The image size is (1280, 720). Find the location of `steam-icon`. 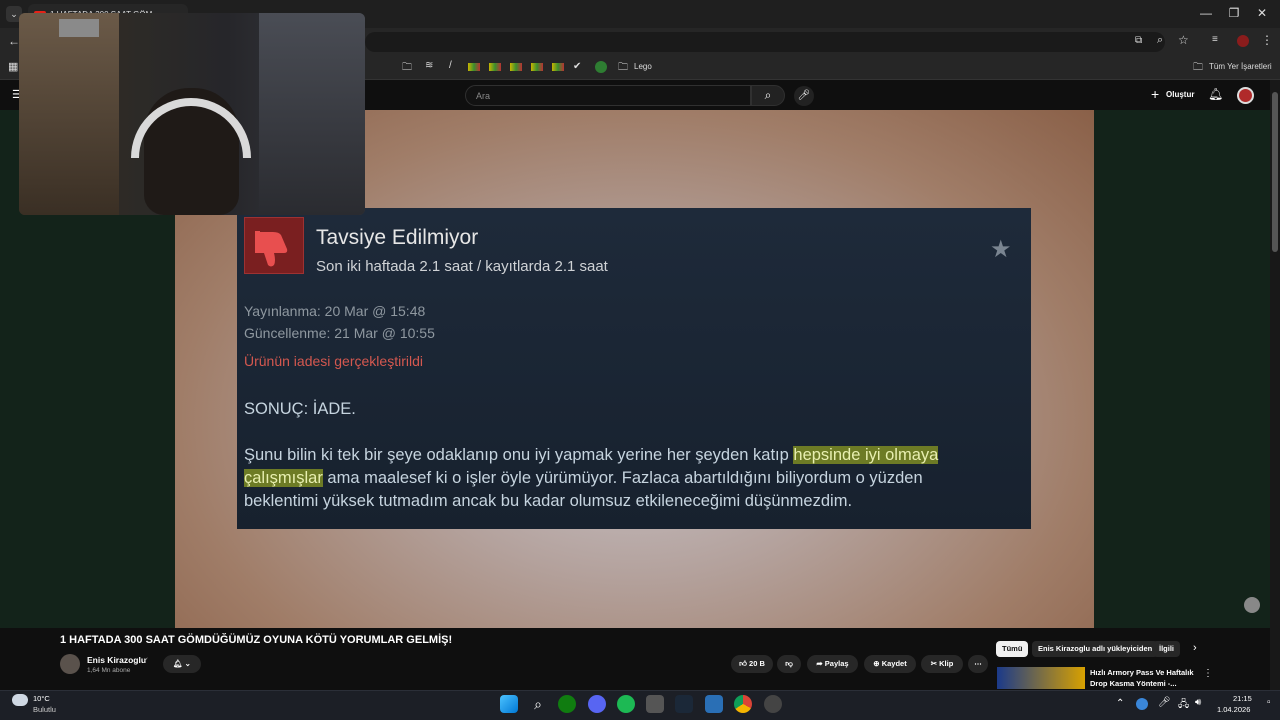

steam-icon is located at coordinates (684, 704).